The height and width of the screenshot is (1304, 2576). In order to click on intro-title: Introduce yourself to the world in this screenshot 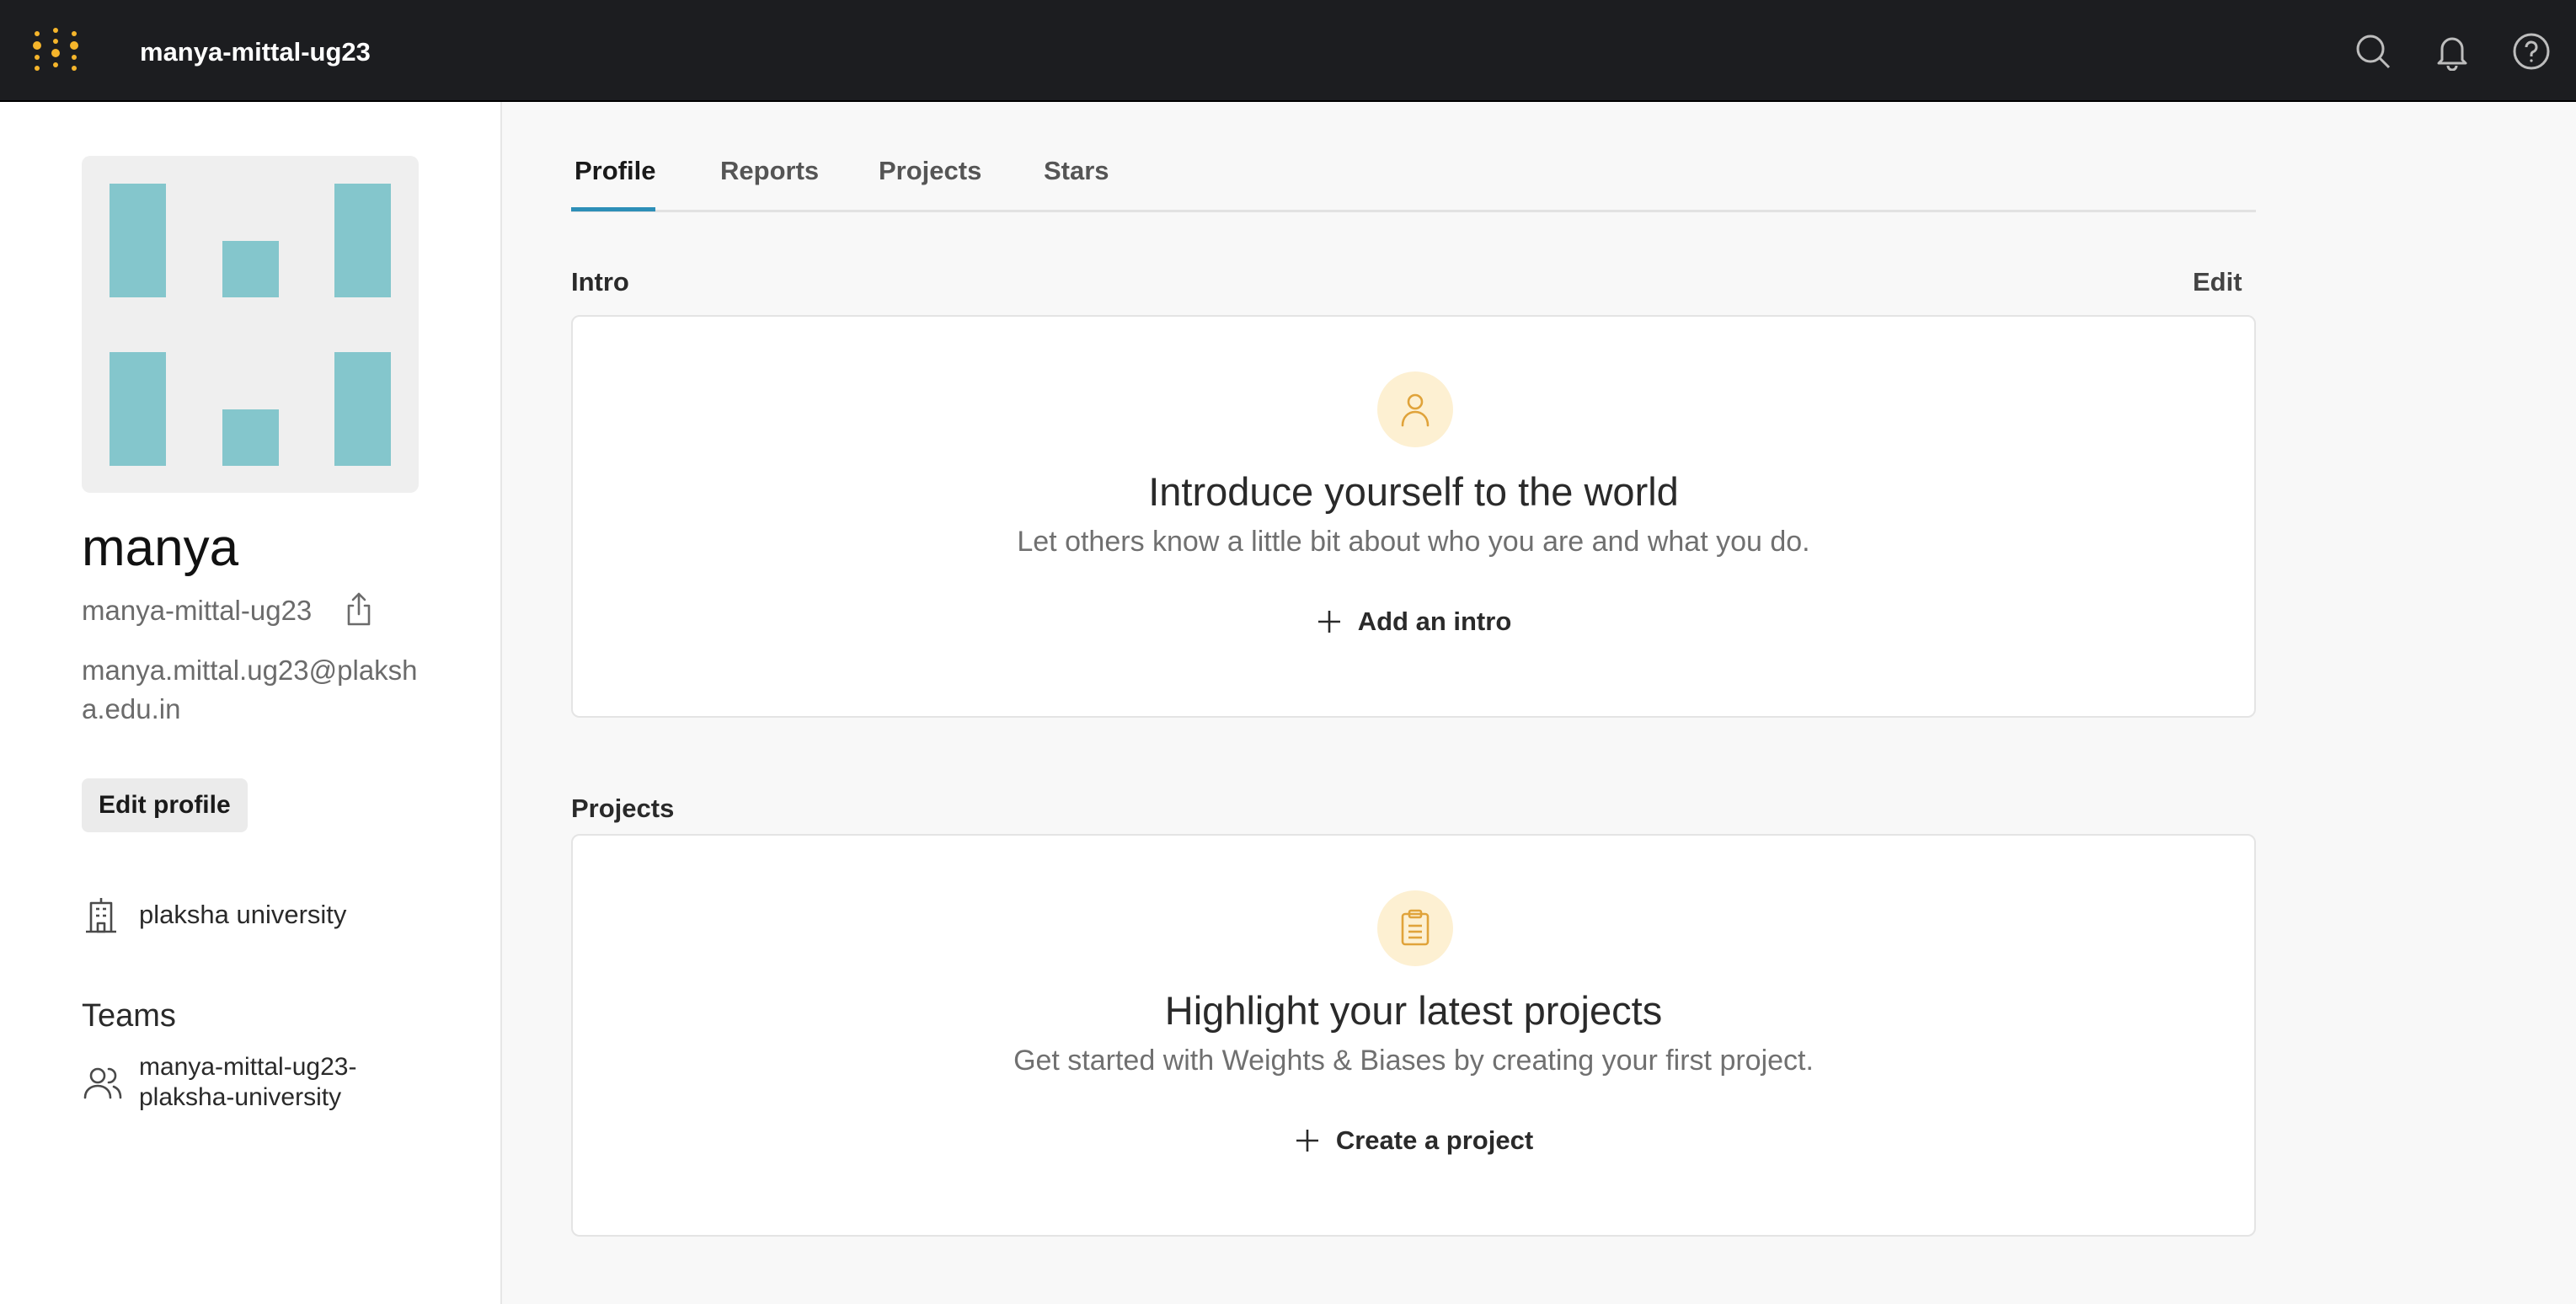, I will do `click(1413, 491)`.